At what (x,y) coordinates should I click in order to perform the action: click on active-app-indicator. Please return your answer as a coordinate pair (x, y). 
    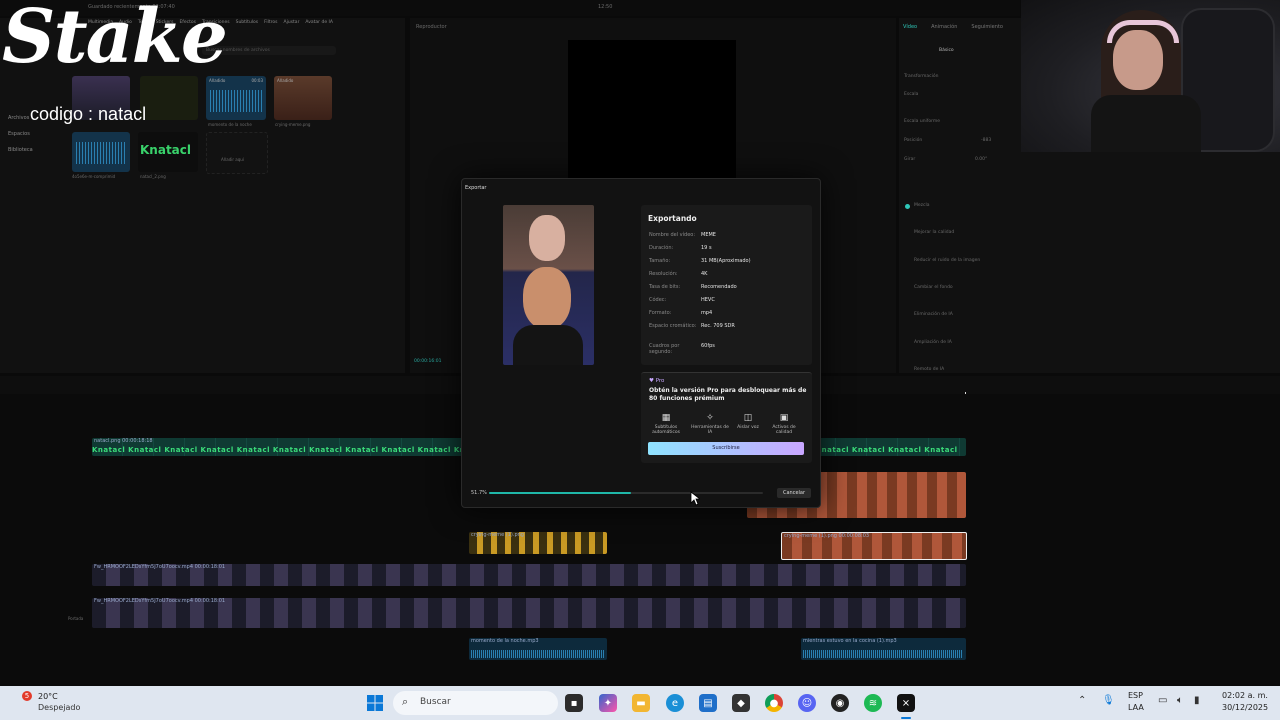
    Looking at the image, I should click on (906, 718).